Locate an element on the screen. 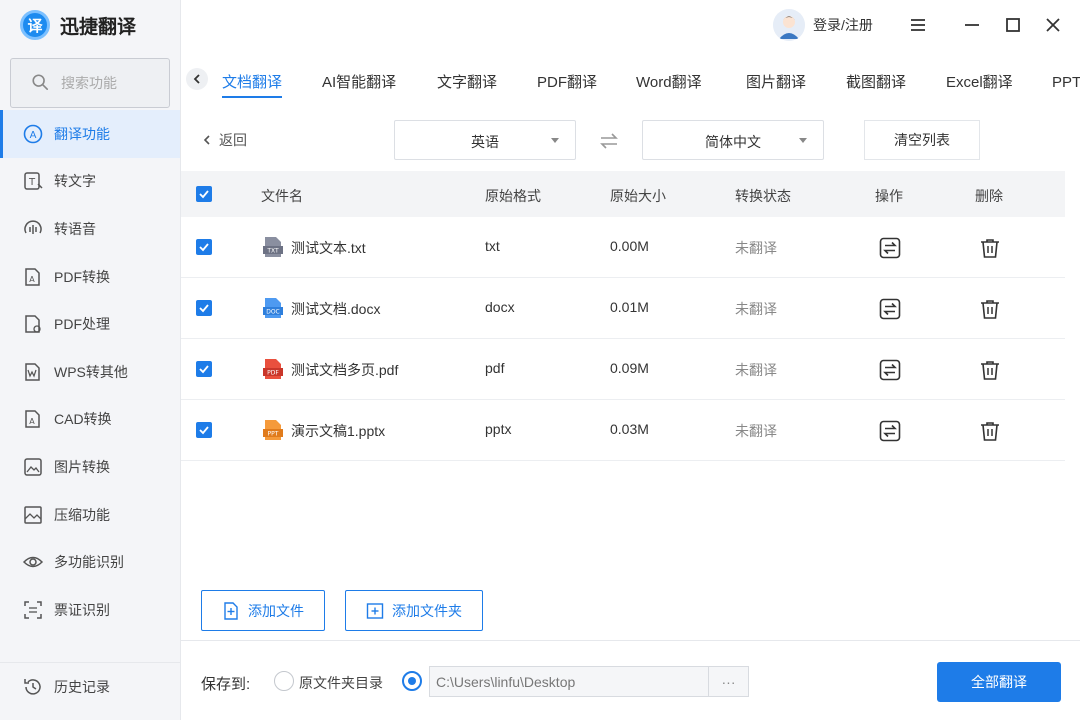 This screenshot has height=720, width=1080. sidebar-item-recognition: 多功能识别 is located at coordinates (90, 562).